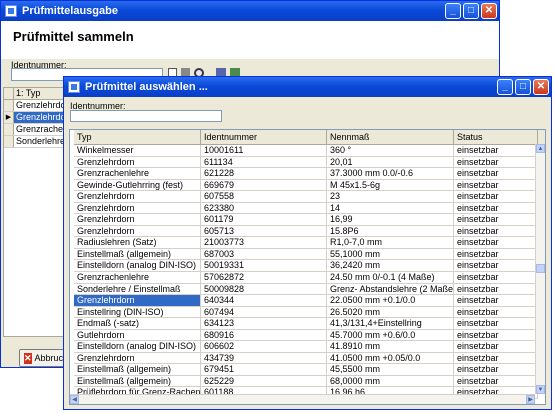 Image resolution: width=555 pixels, height=413 pixels. I want to click on table-cell: Winkelmesser, so click(137, 151).